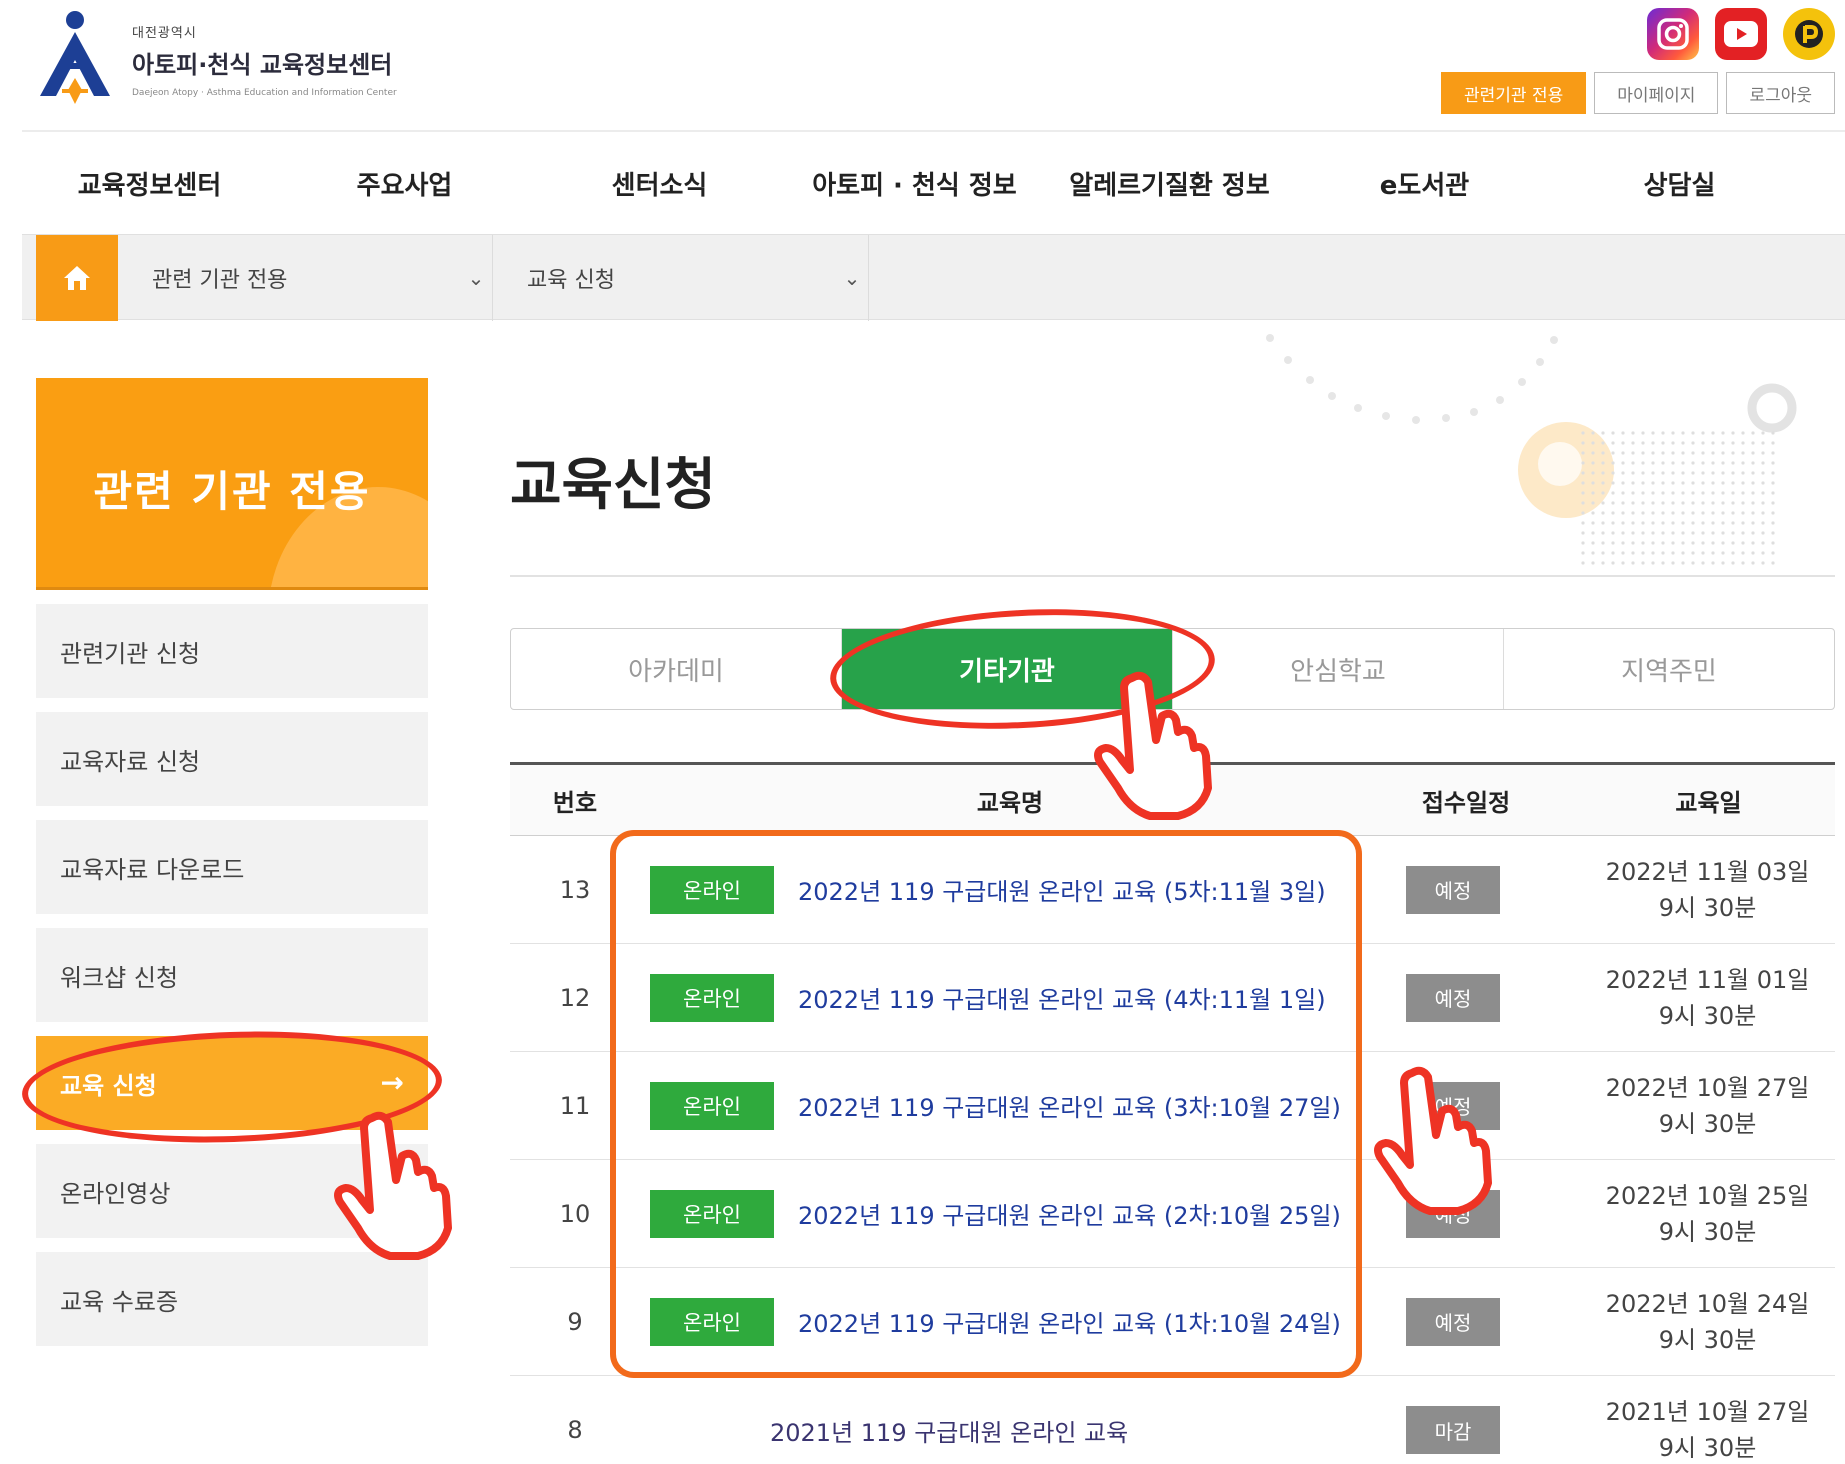 The image size is (1845, 1464). What do you see at coordinates (1453, 1430) in the screenshot?
I see `status-badge: 마감` at bounding box center [1453, 1430].